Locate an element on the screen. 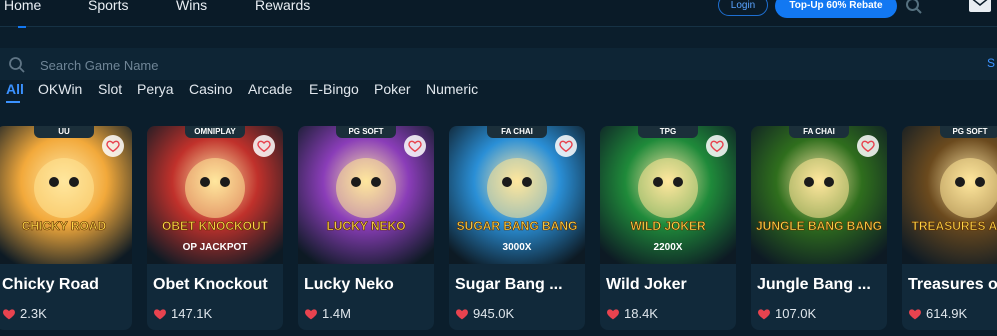  game-title: Lucky Neko is located at coordinates (368, 285).